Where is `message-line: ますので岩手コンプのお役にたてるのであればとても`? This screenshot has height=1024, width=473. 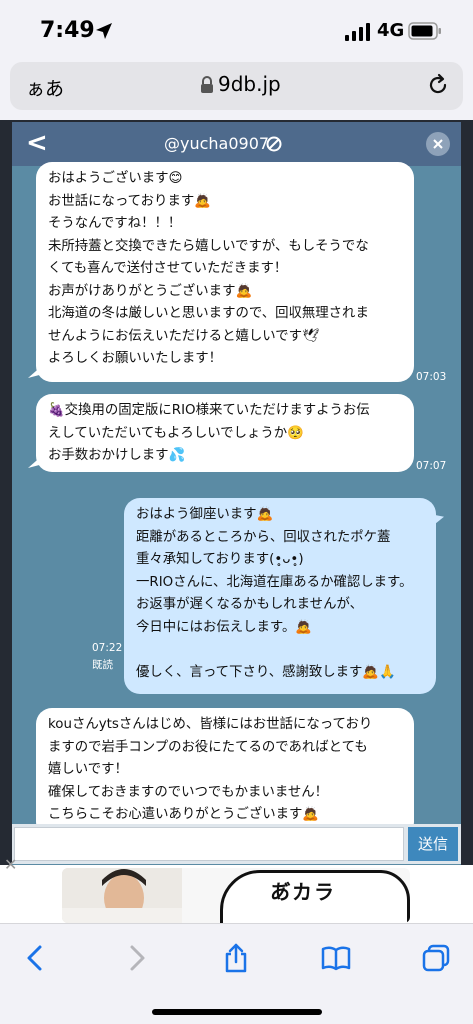 message-line: ますので岩手コンプのお役にたてるのであればとても is located at coordinates (208, 747).